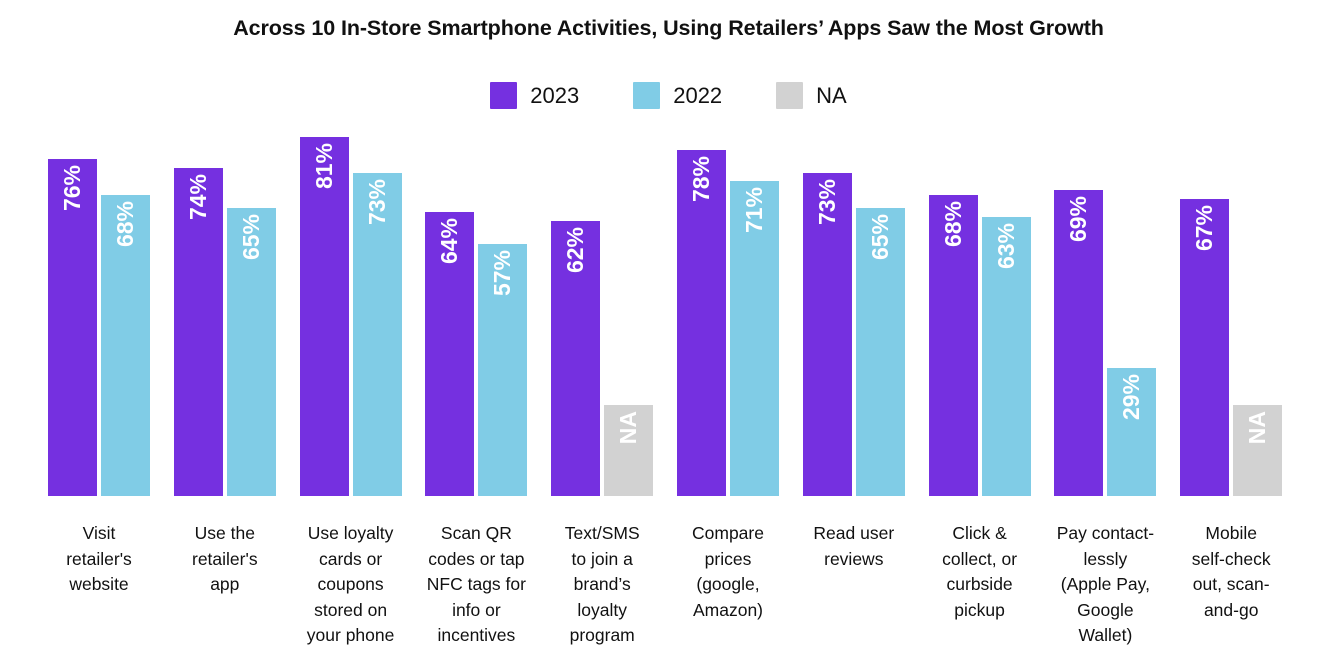 The image size is (1337, 662). Describe the element at coordinates (225, 584) in the screenshot. I see `category-label-line: app` at that location.